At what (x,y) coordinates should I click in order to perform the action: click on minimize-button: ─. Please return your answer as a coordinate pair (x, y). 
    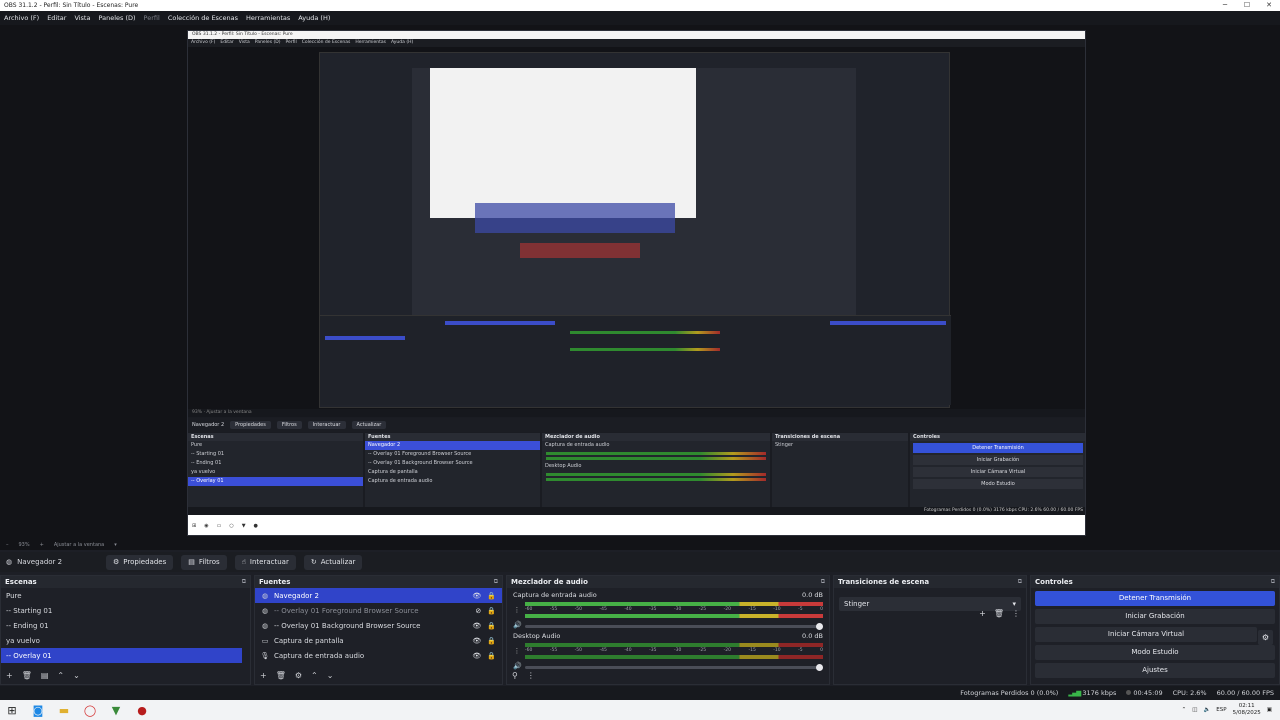
    Looking at the image, I should click on (1225, 5).